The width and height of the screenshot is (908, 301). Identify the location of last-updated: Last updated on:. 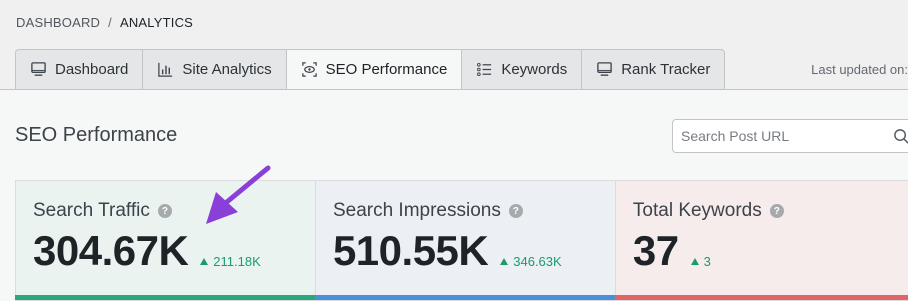
(859, 69).